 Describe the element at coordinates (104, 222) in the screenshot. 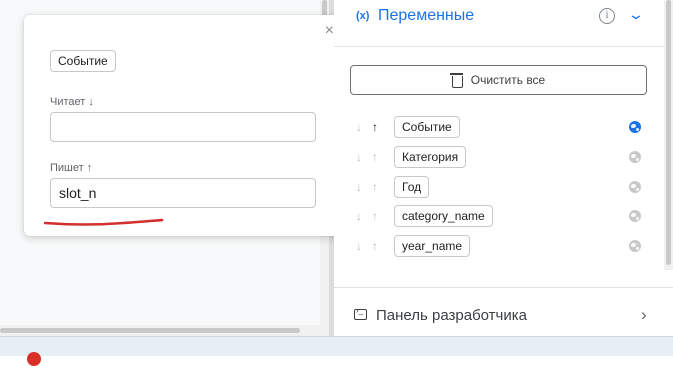

I see `red-underline-annotation` at that location.